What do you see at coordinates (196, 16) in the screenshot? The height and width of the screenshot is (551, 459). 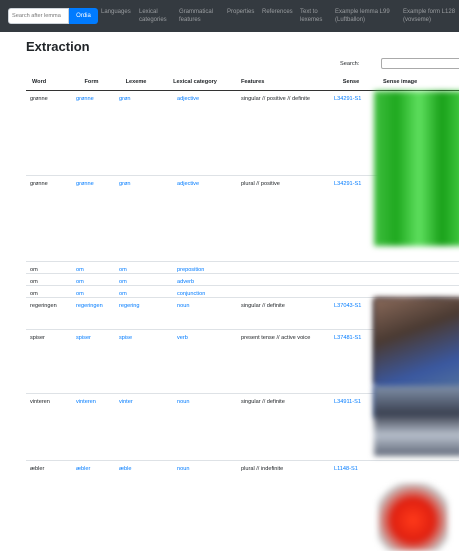 I see `nav-grammatical-features: Grammatical features` at bounding box center [196, 16].